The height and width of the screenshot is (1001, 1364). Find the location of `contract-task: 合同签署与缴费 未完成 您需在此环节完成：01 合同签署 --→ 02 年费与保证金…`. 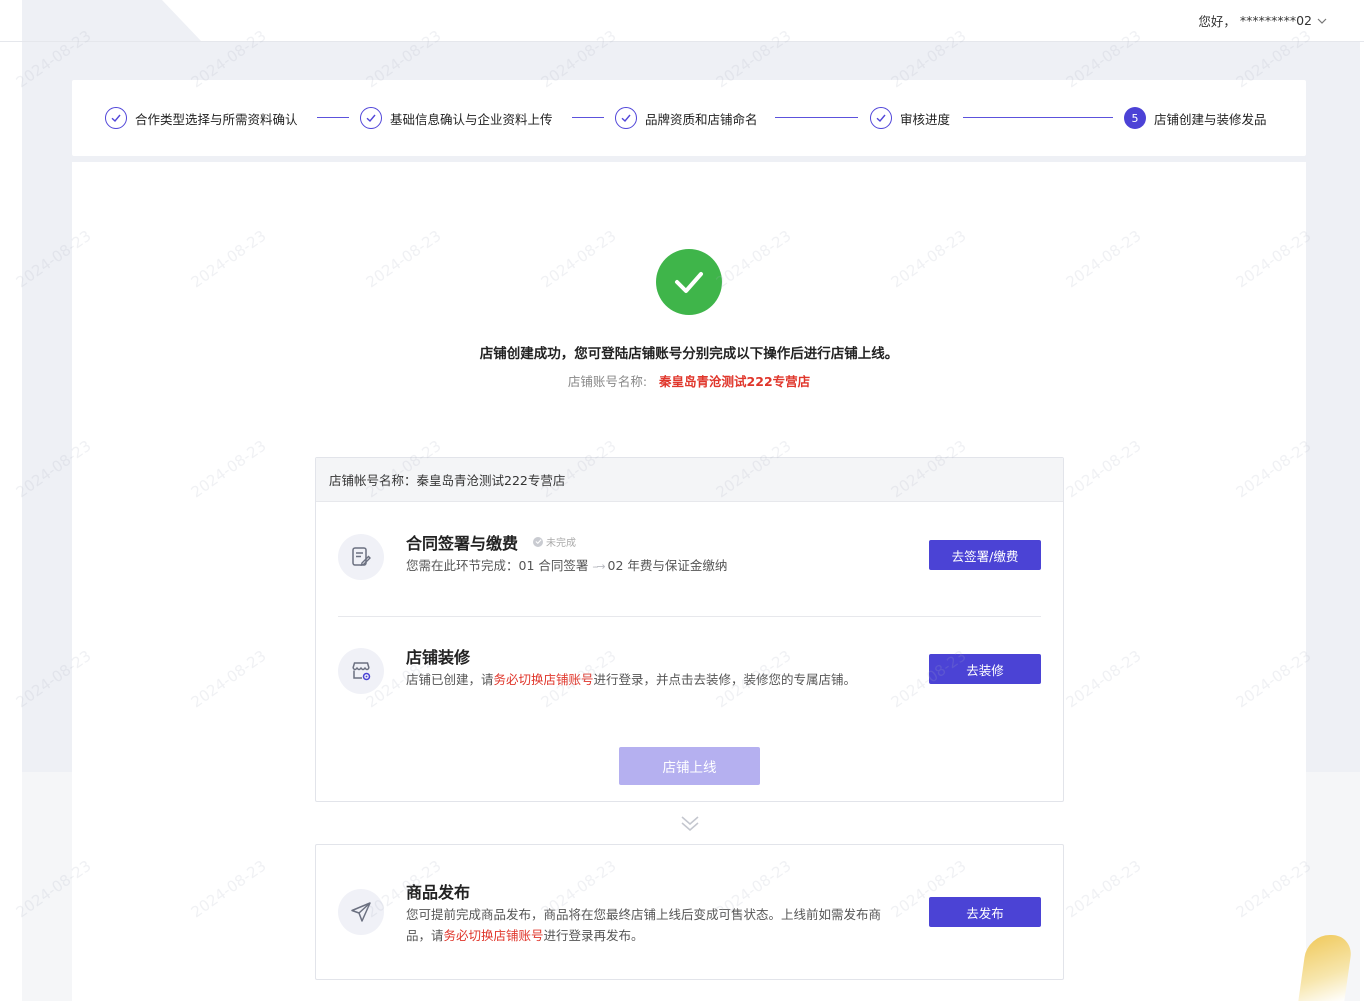

contract-task: 合同签署与缴费 未完成 您需在此环节完成：01 合同签署 --→ 02 年费与保证金… is located at coordinates (689, 562).